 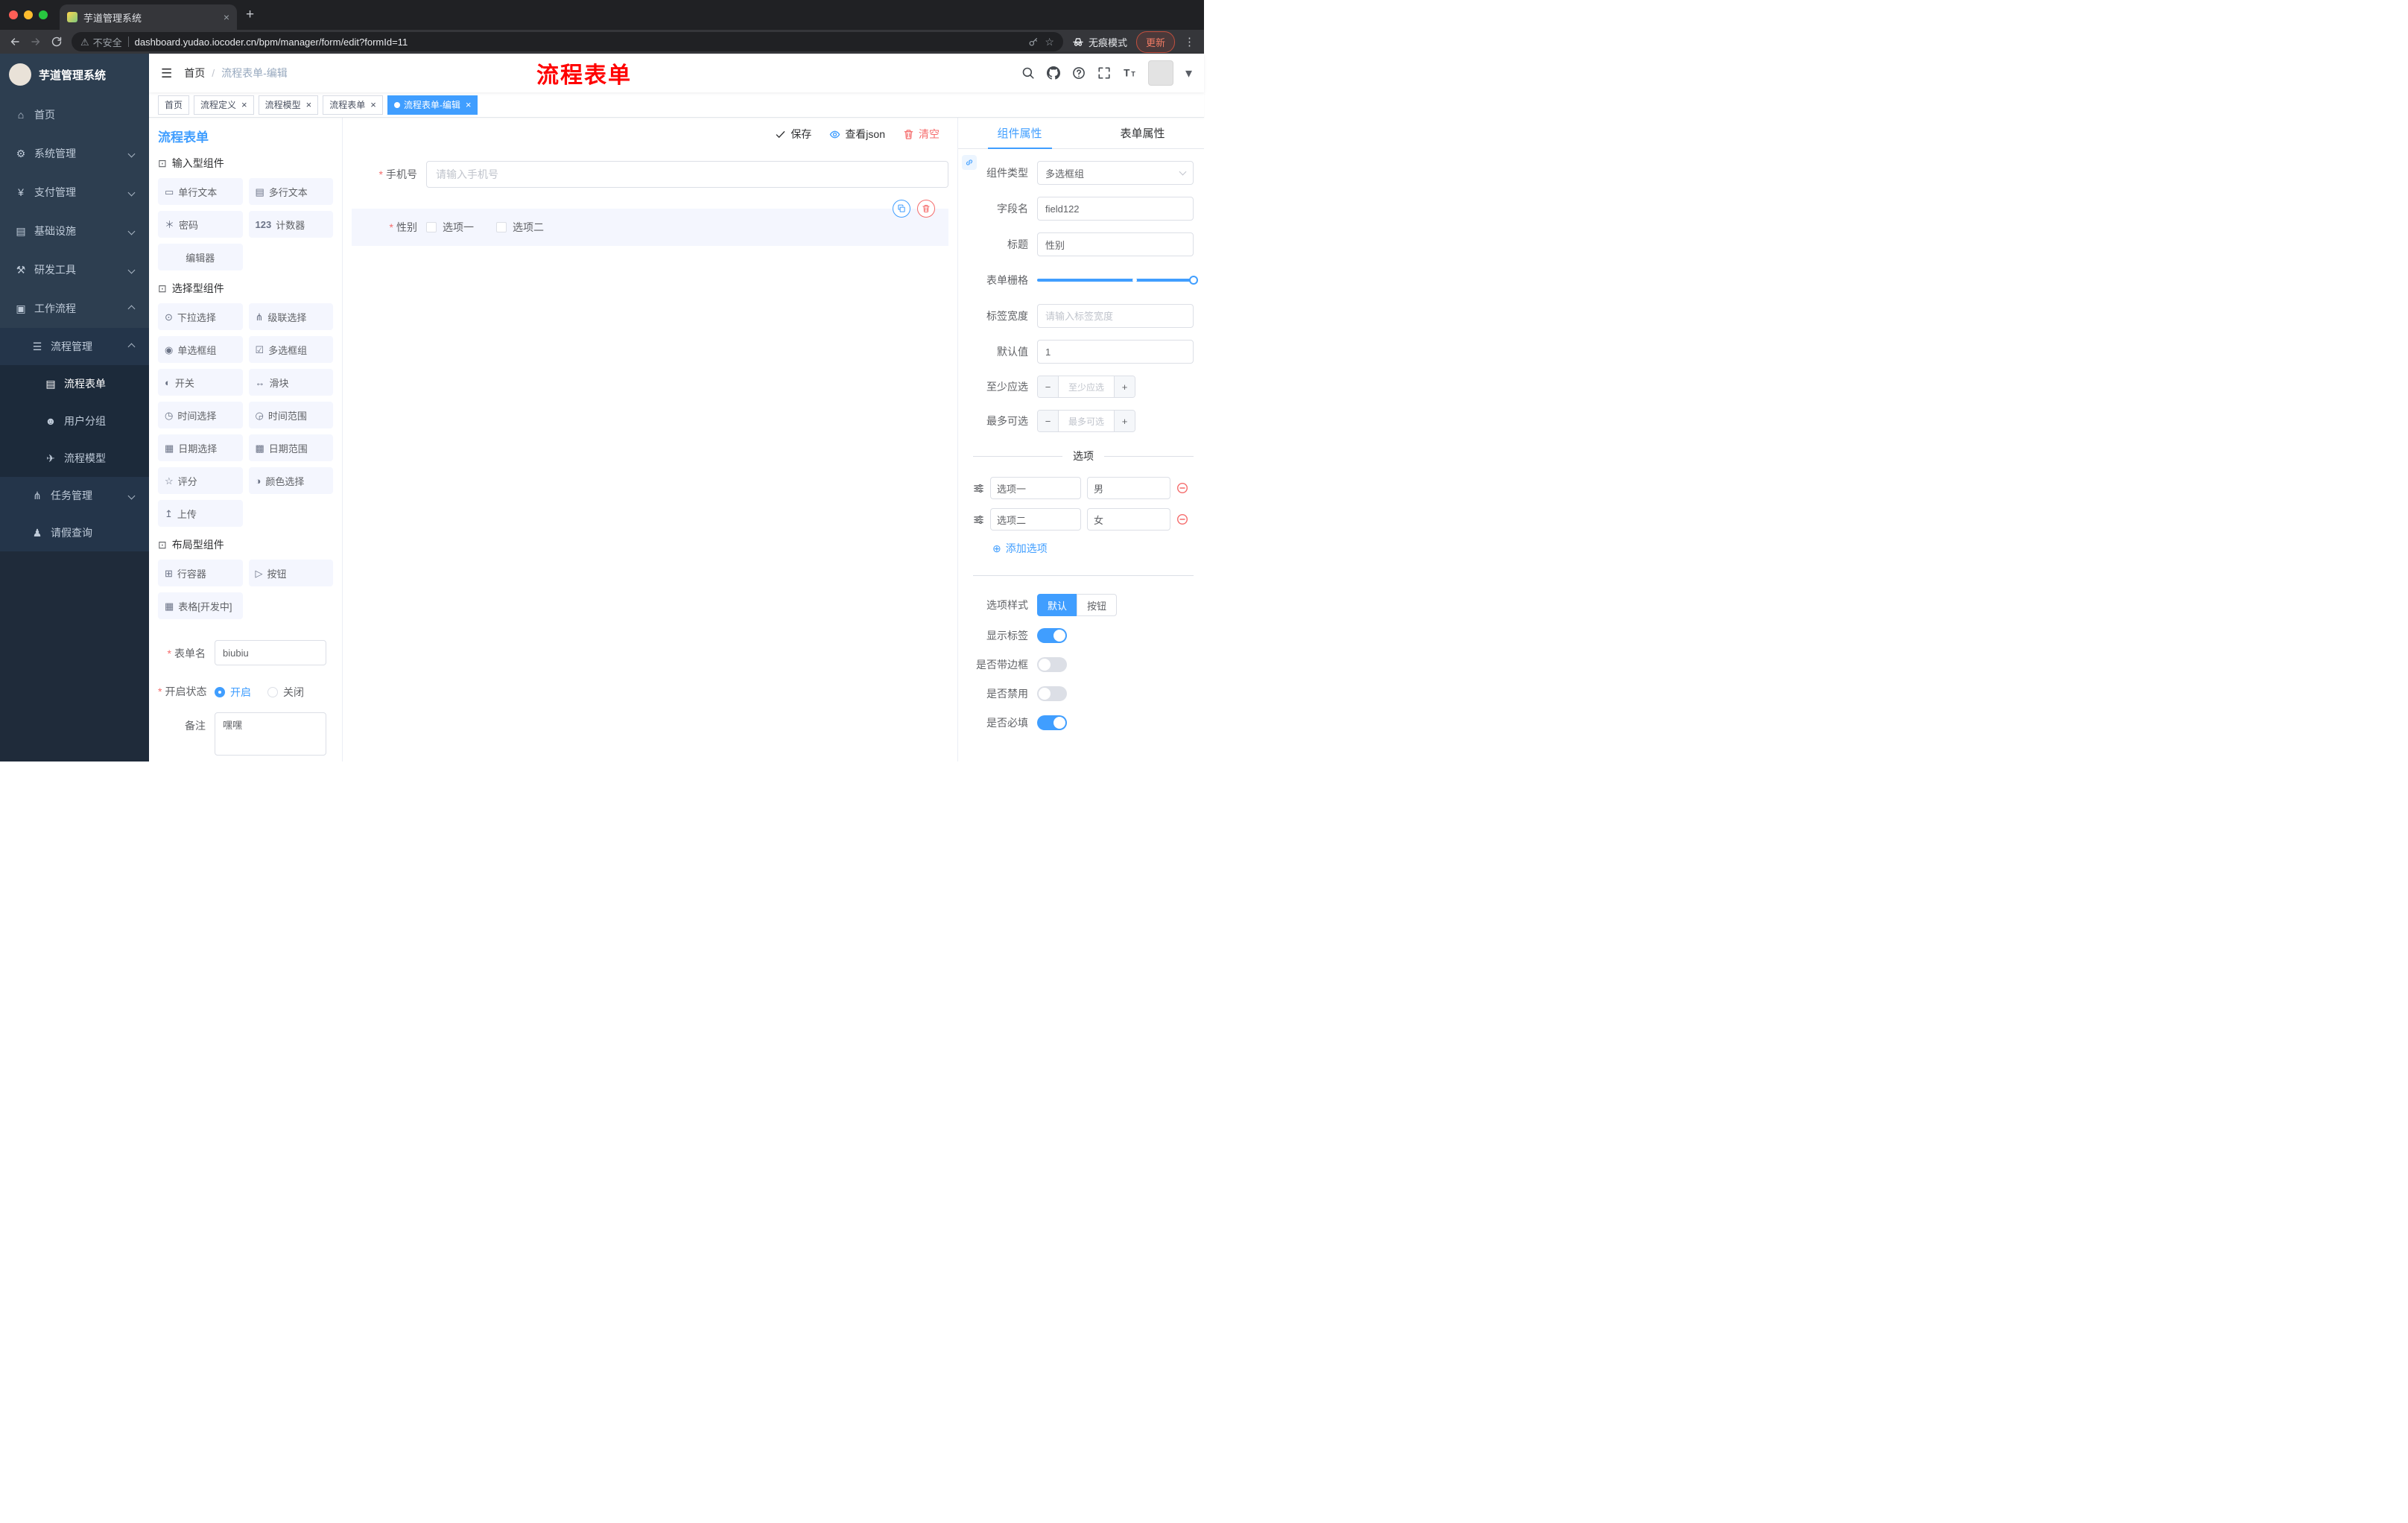 What do you see at coordinates (57, 42) in the screenshot?
I see `reload-icon` at bounding box center [57, 42].